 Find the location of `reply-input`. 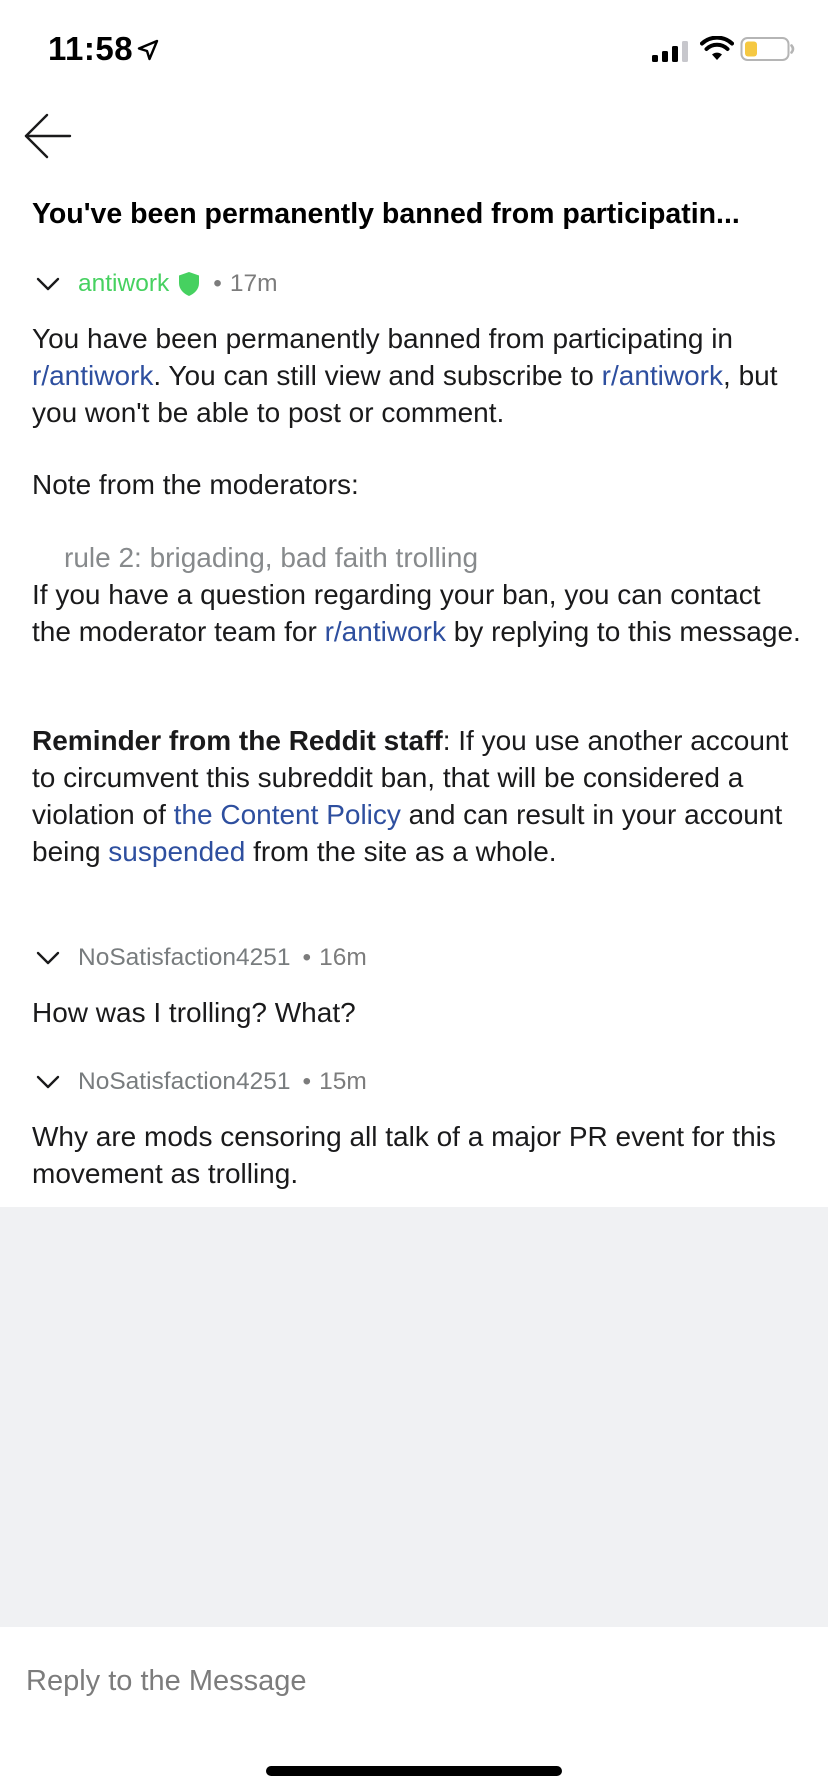

reply-input is located at coordinates (411, 1681).